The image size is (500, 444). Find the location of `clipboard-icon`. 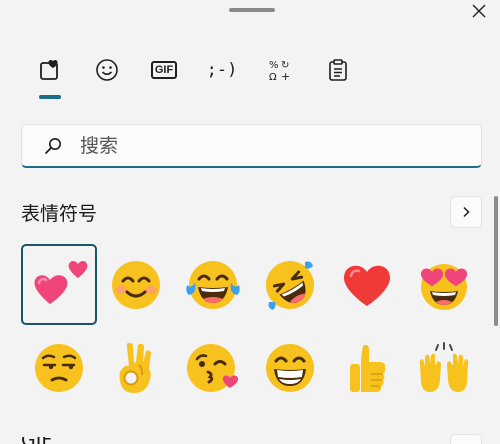

clipboard-icon is located at coordinates (338, 70).